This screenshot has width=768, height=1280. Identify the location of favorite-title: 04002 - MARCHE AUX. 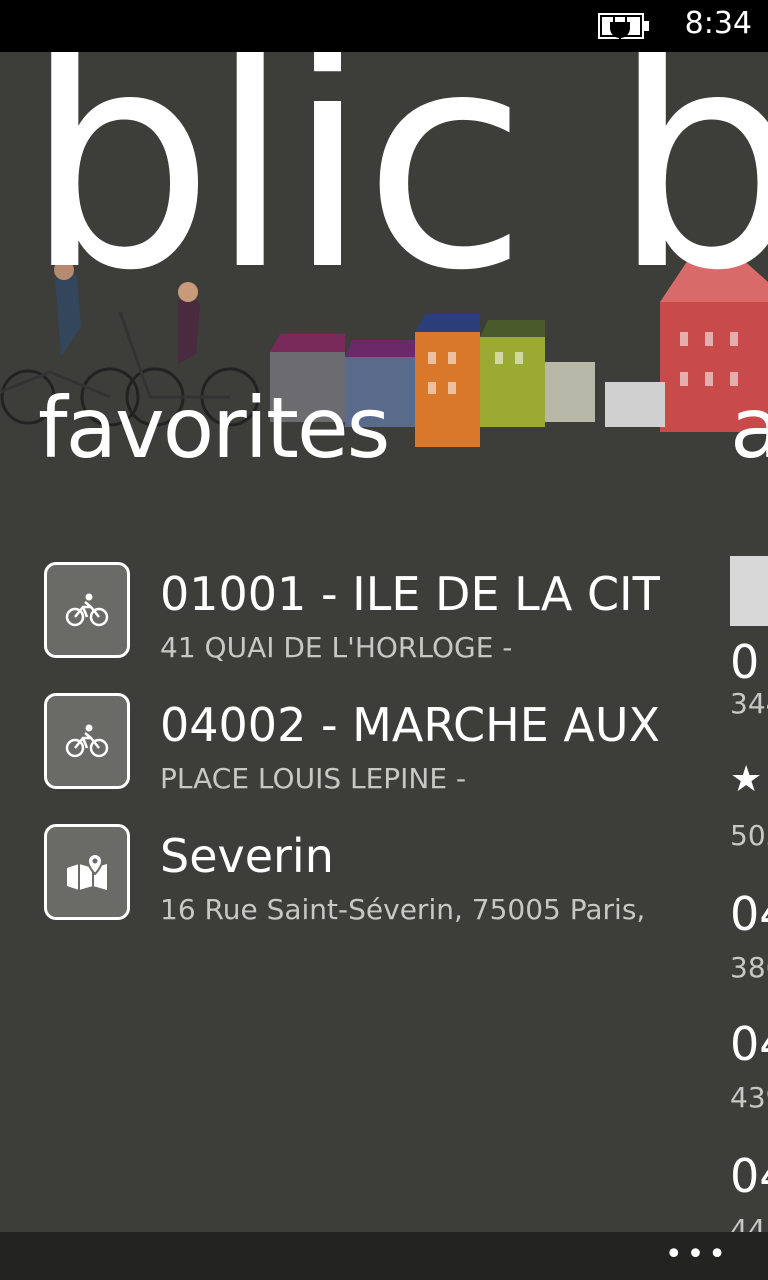
(410, 725).